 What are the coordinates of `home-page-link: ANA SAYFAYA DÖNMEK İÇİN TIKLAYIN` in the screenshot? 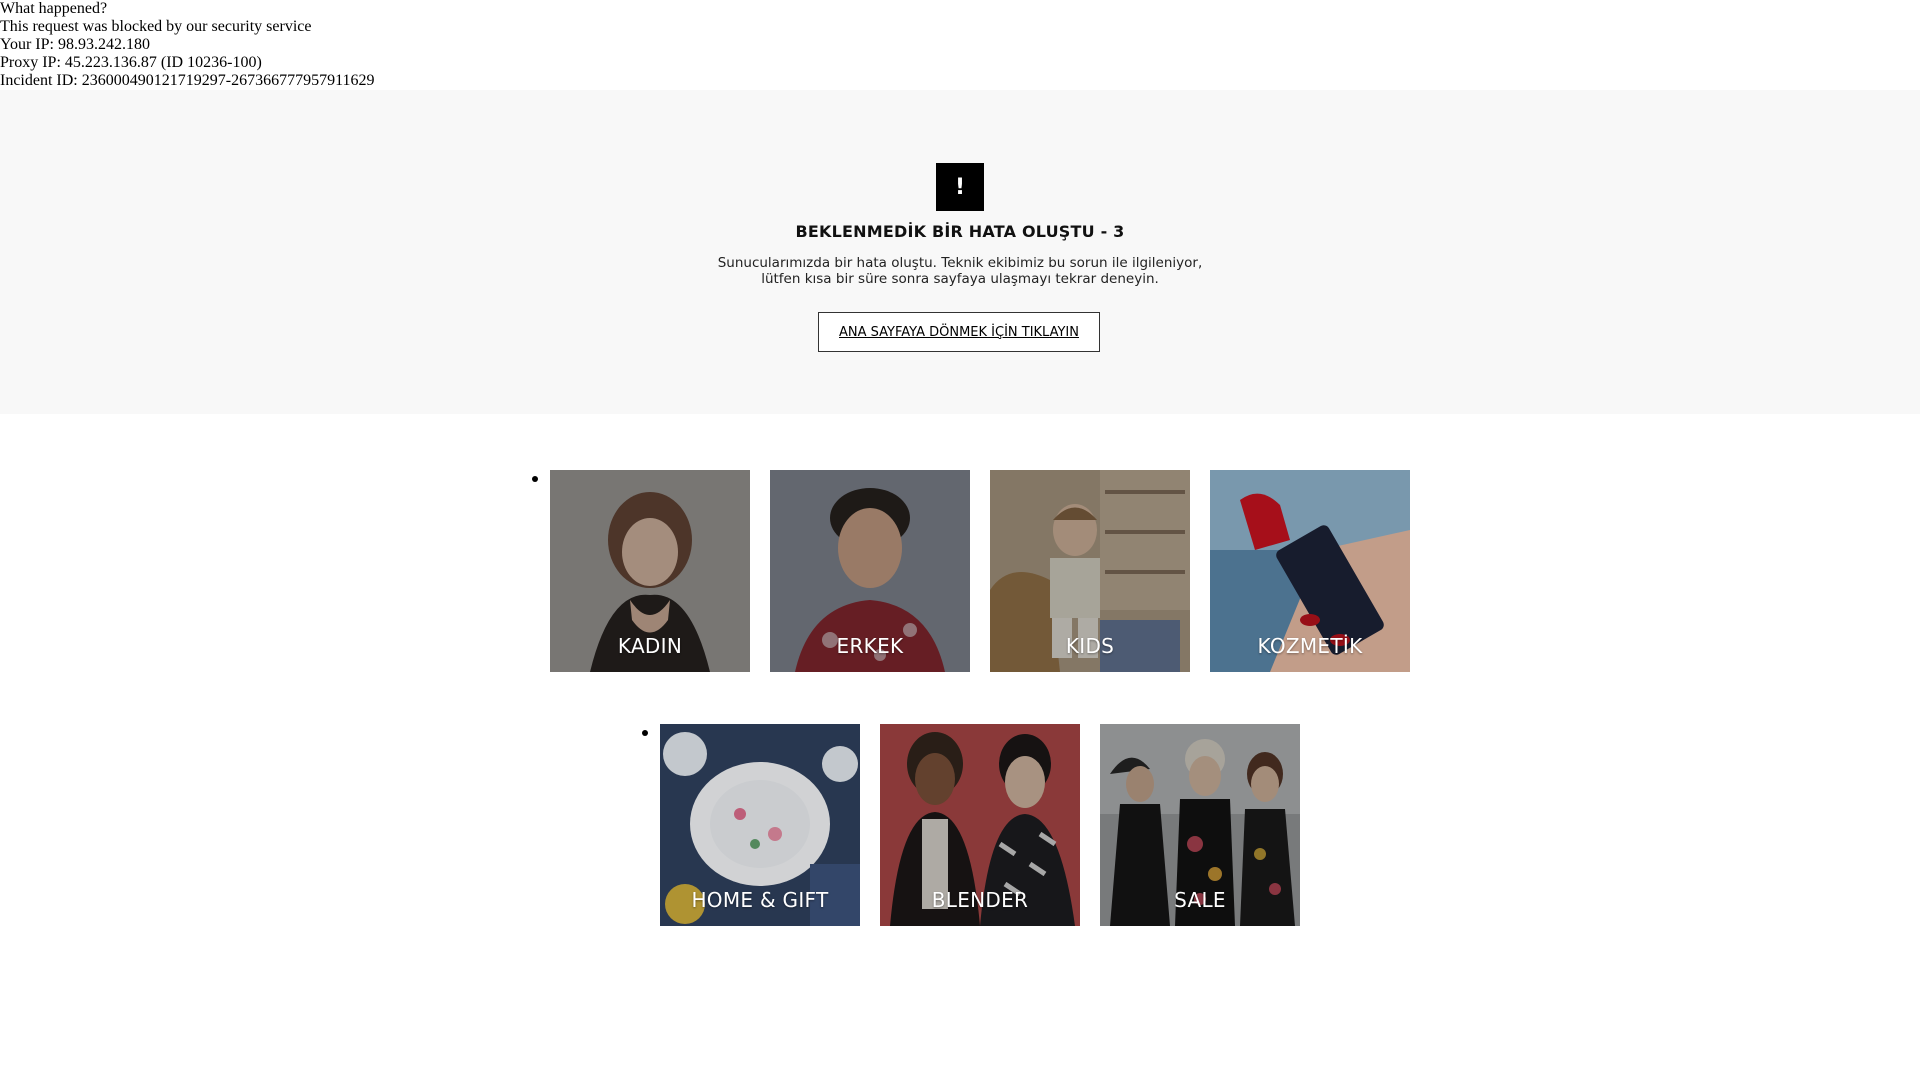 It's located at (959, 332).